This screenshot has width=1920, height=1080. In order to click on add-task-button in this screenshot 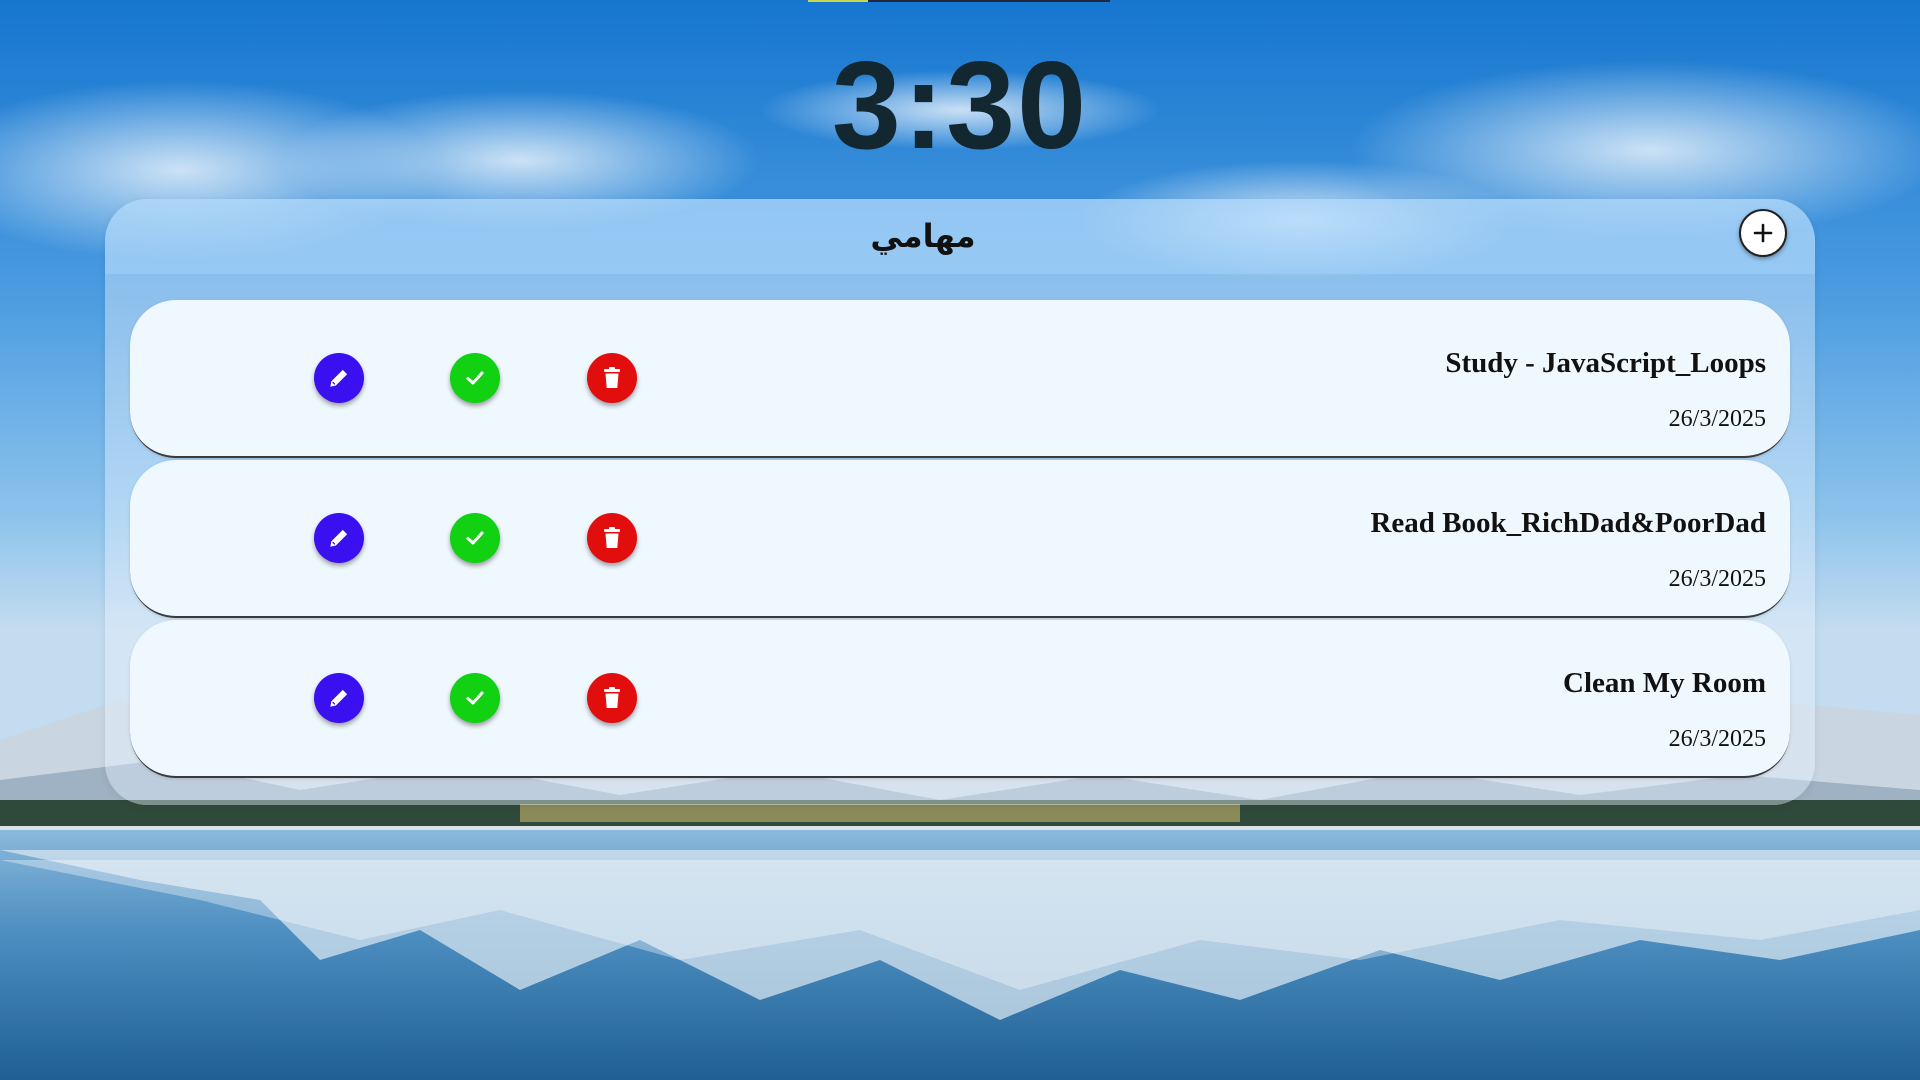, I will do `click(1763, 233)`.